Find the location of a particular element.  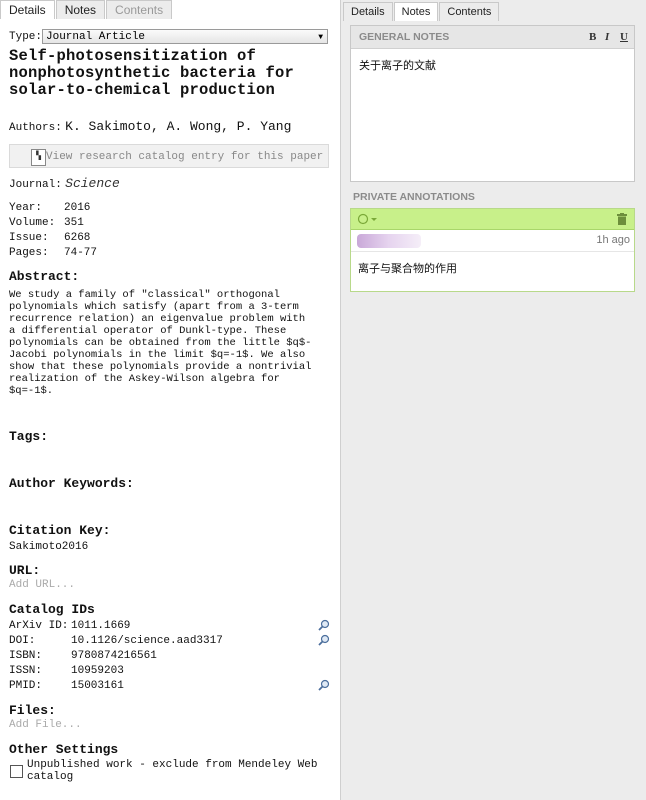

abstract-heading: Abstract: is located at coordinates (44, 276).